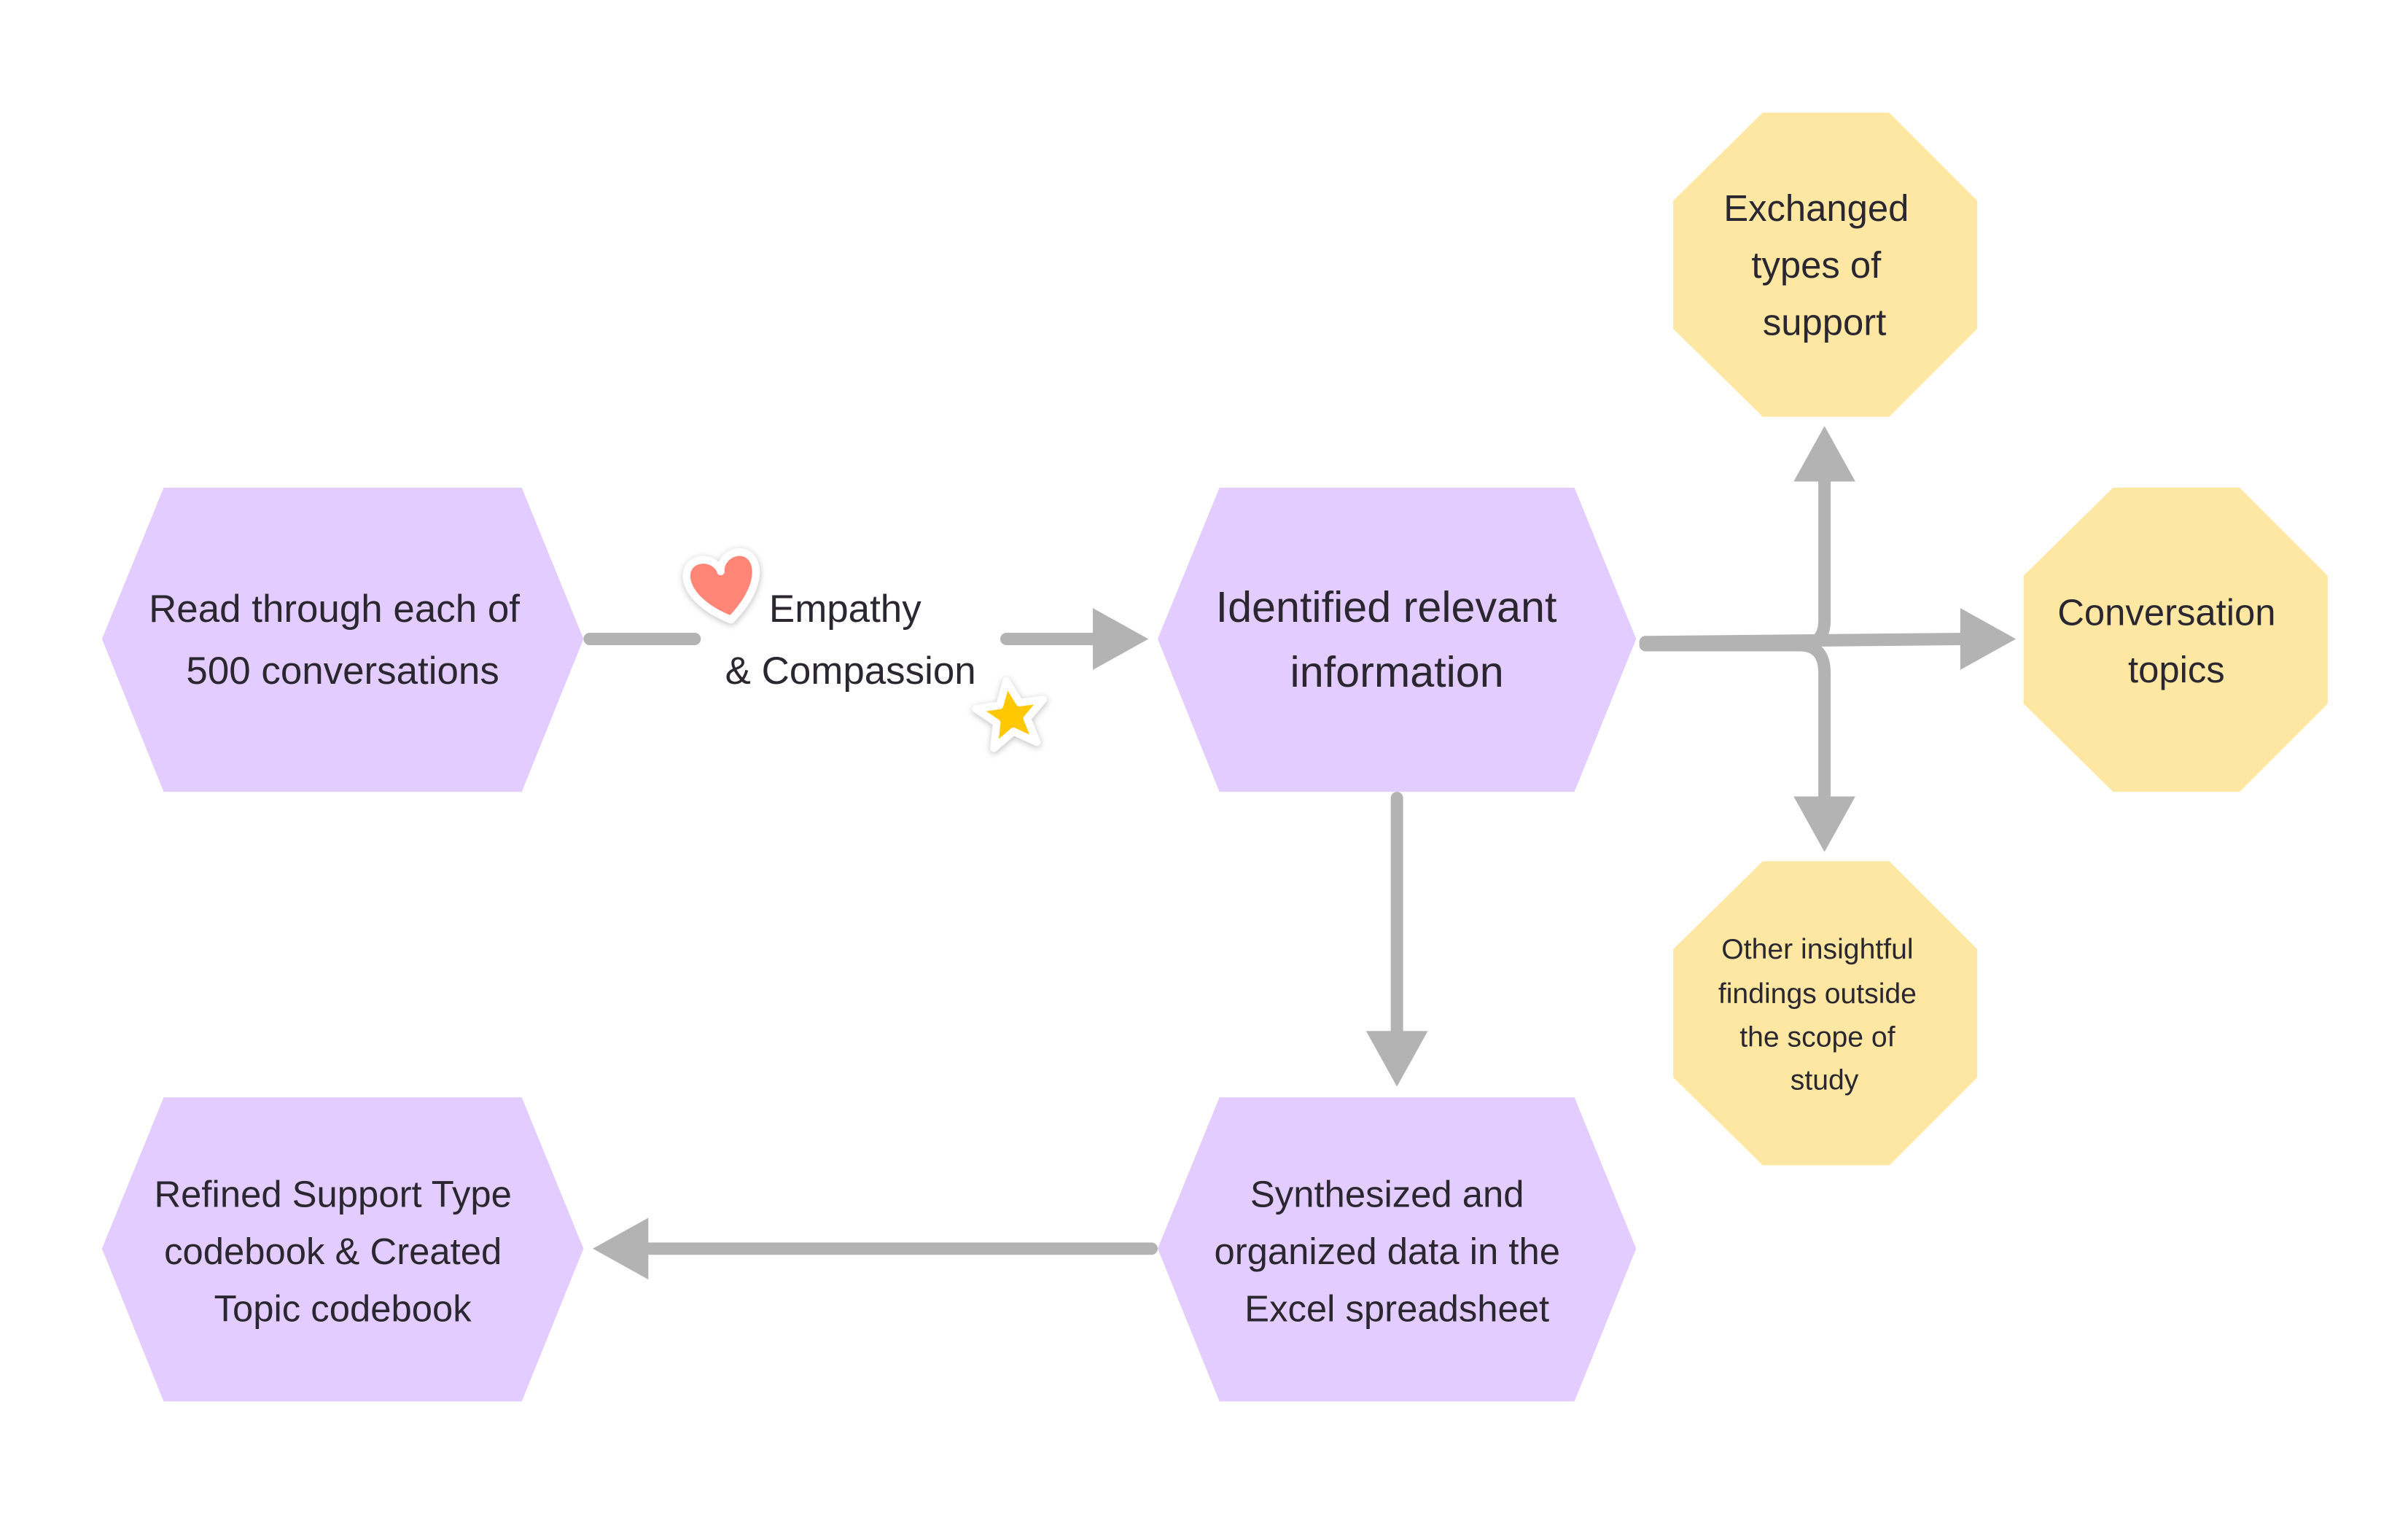 This screenshot has height=1528, width=2408. What do you see at coordinates (1397, 640) in the screenshot?
I see `node-identified: Identified relevant information` at bounding box center [1397, 640].